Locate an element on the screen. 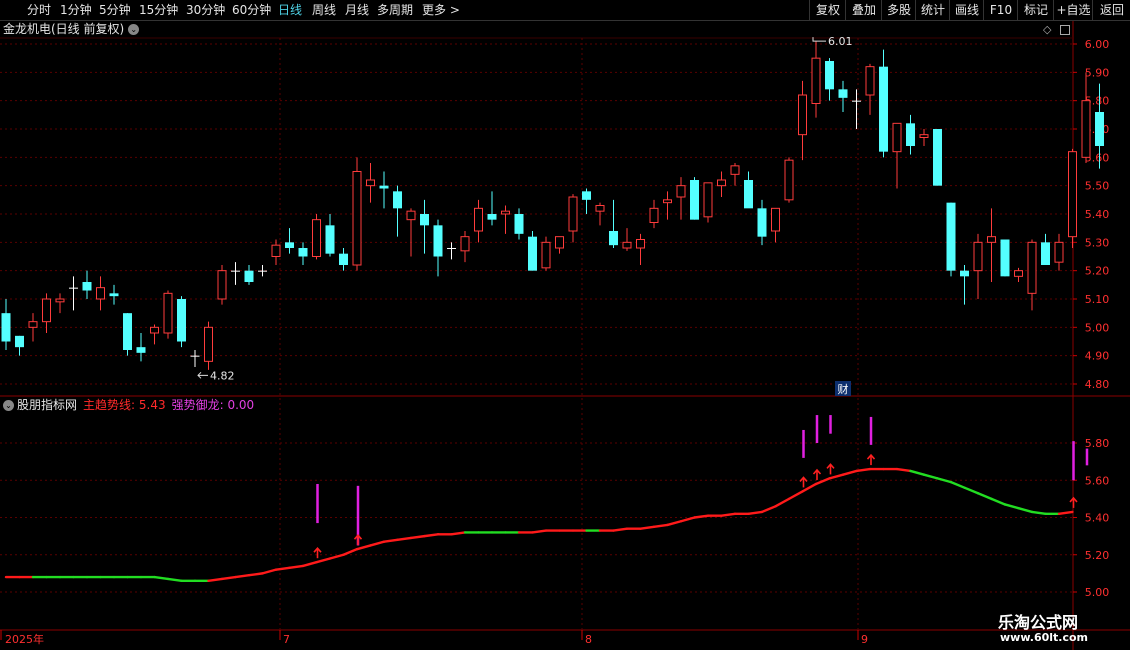 The height and width of the screenshot is (650, 1130). main-tick-label: 4.80 is located at coordinates (1097, 384).